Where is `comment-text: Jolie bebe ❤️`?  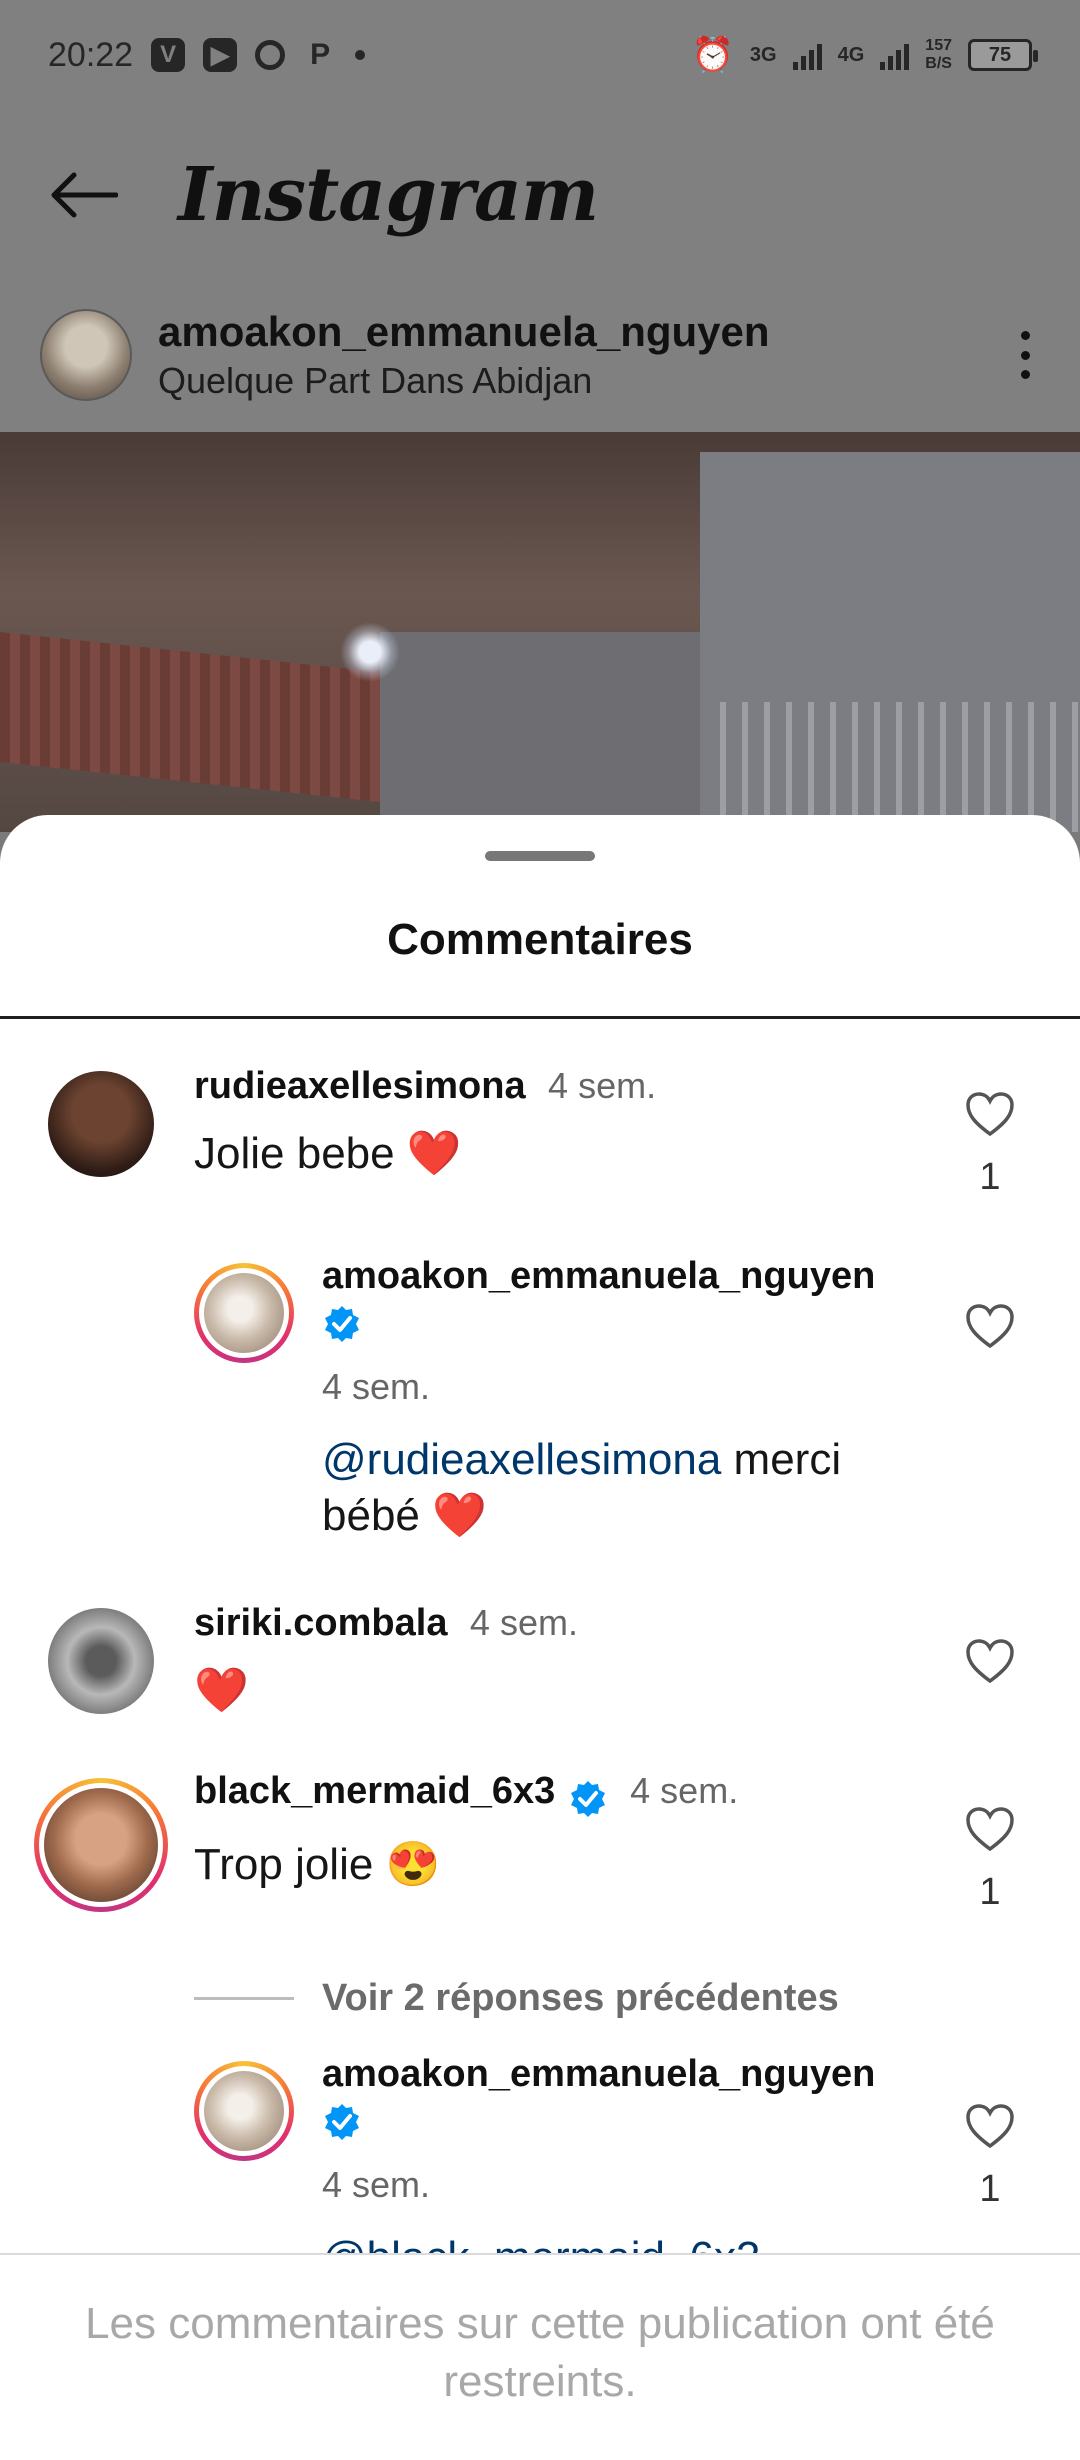
comment-text: Jolie bebe ❤️ is located at coordinates (328, 1153).